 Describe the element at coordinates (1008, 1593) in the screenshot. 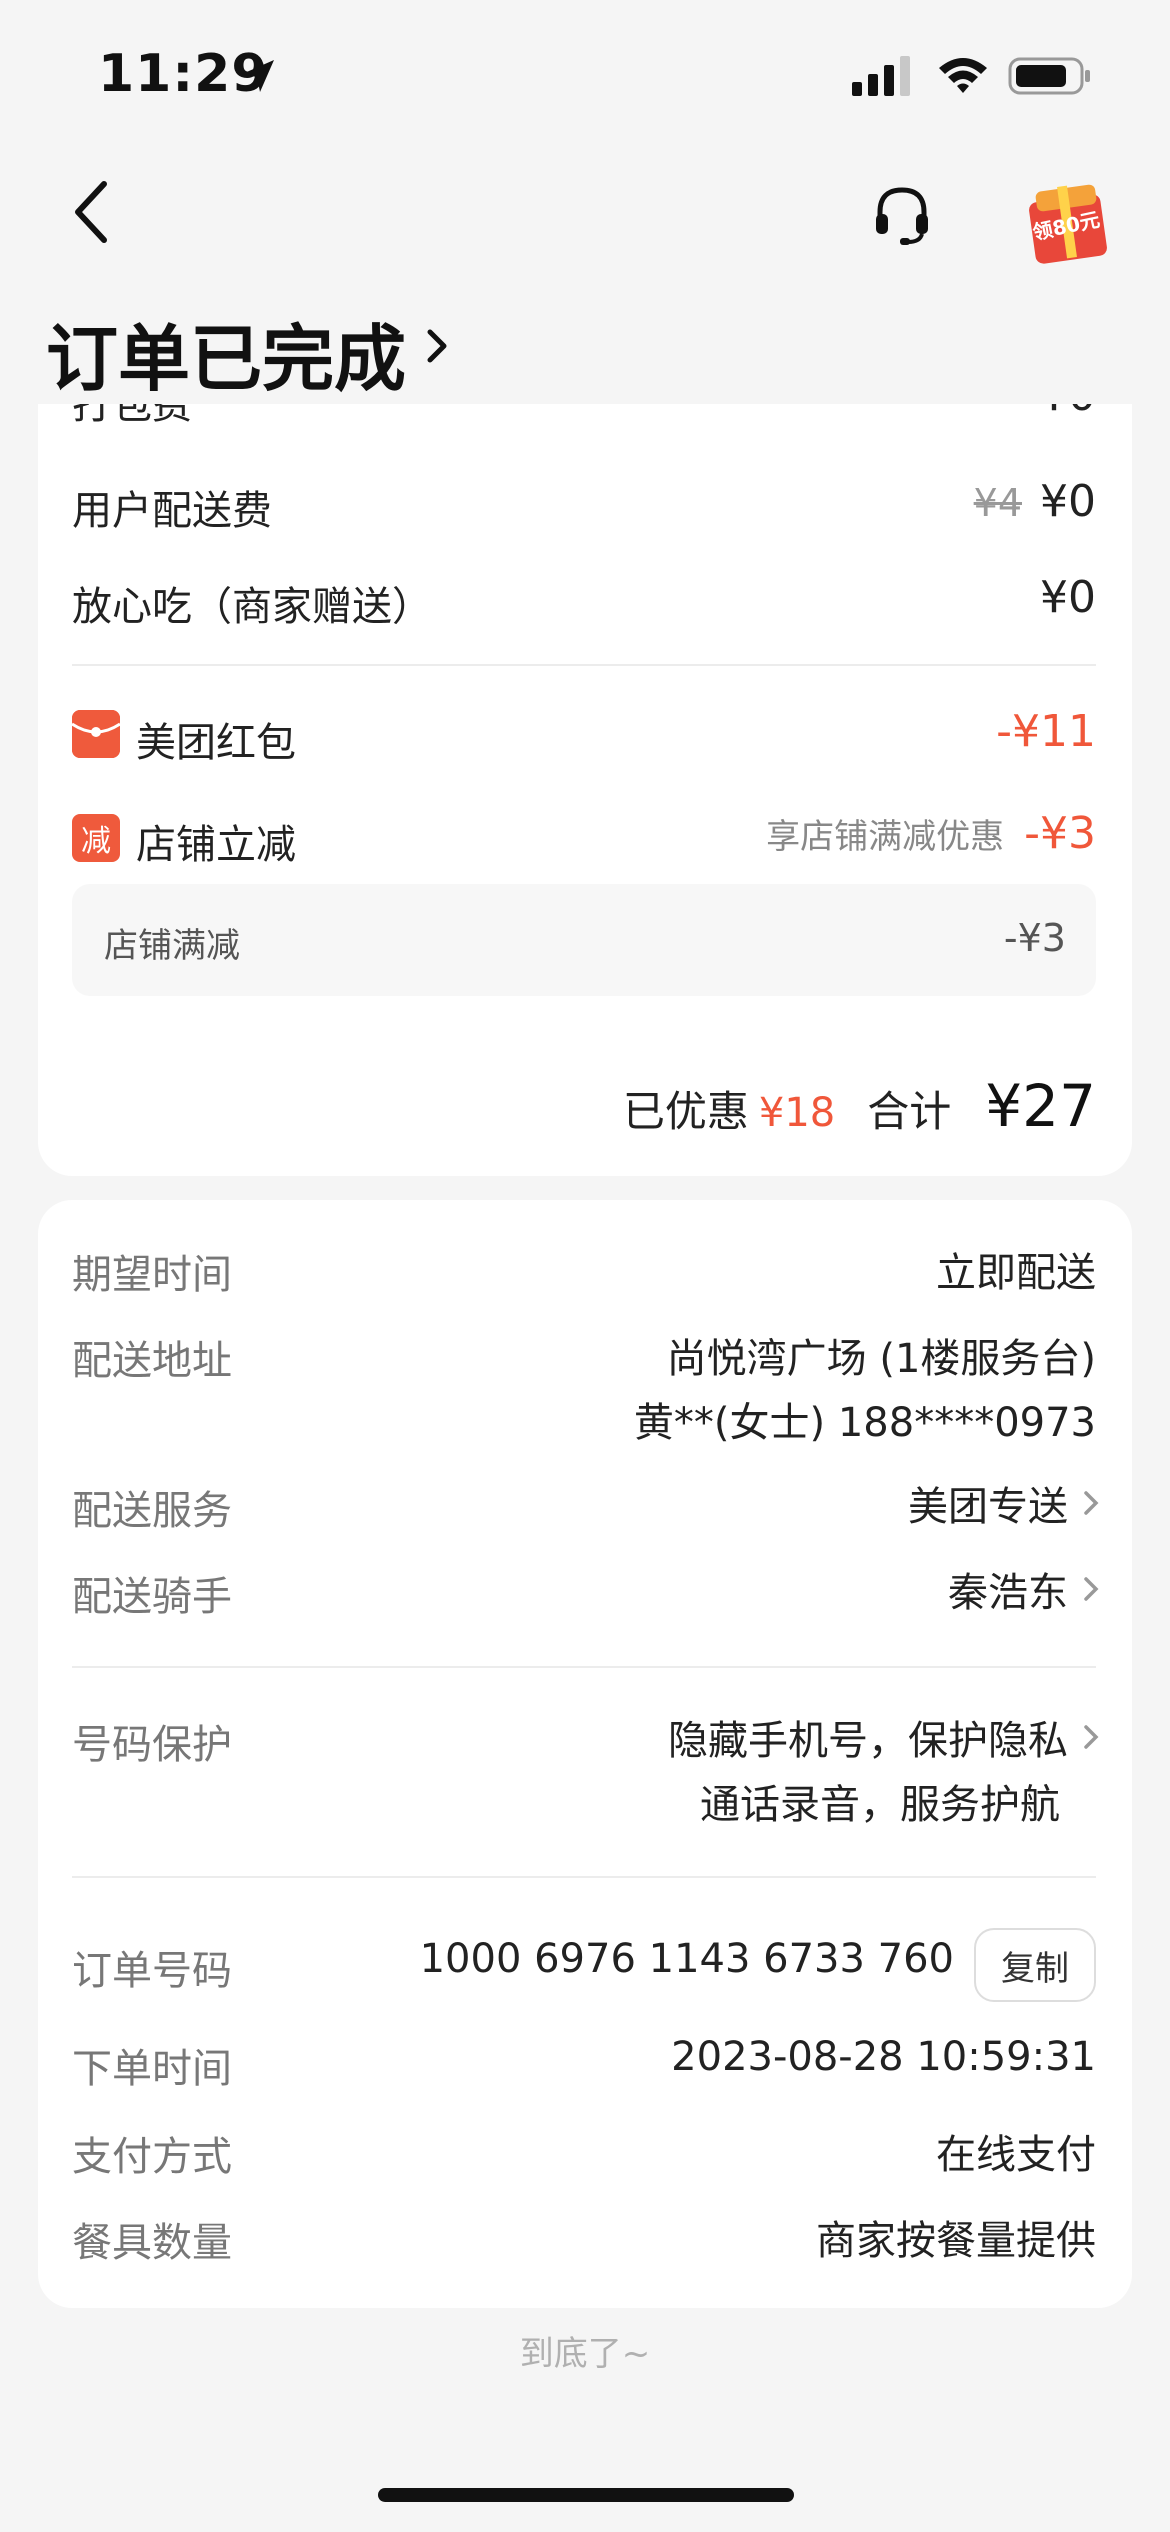

I see `rider-value: 秦浩东` at that location.